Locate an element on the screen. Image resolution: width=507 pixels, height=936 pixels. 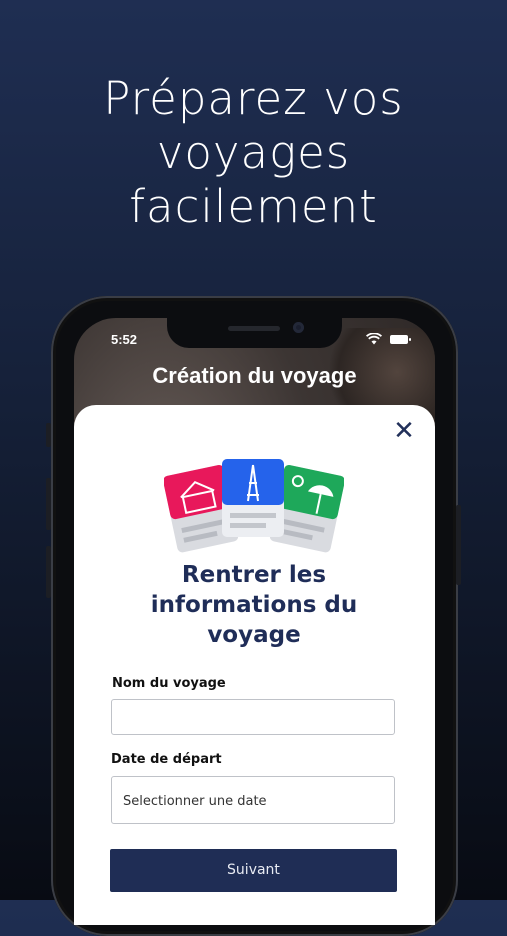
next-button: Suivant is located at coordinates (253, 870).